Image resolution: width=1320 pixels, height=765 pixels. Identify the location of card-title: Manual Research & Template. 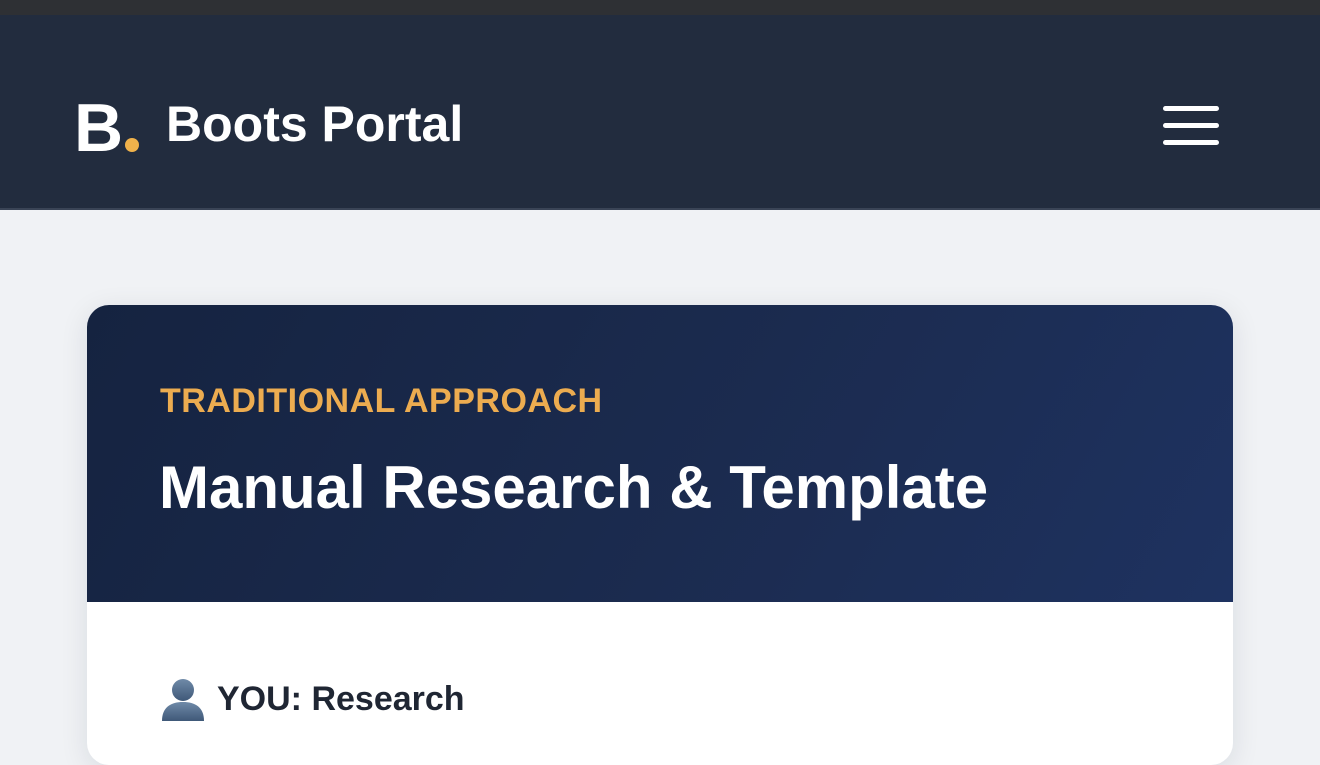
(574, 487).